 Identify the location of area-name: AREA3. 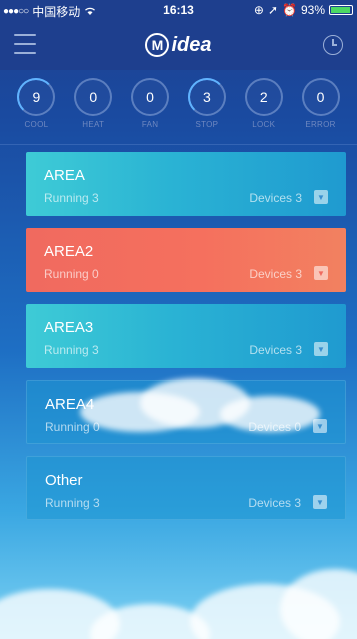
(69, 327).